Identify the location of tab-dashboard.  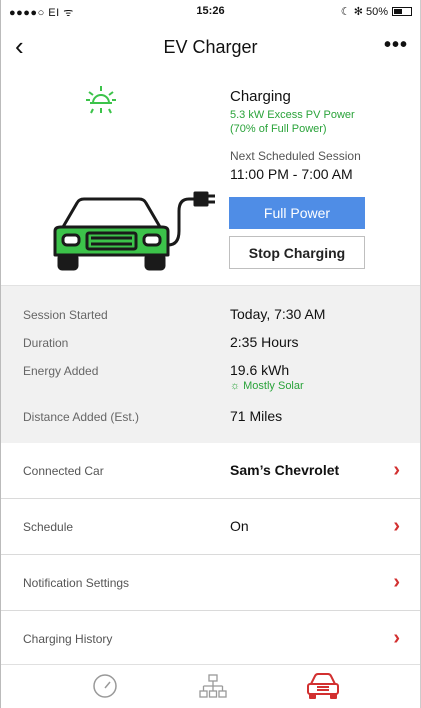
(105, 686).